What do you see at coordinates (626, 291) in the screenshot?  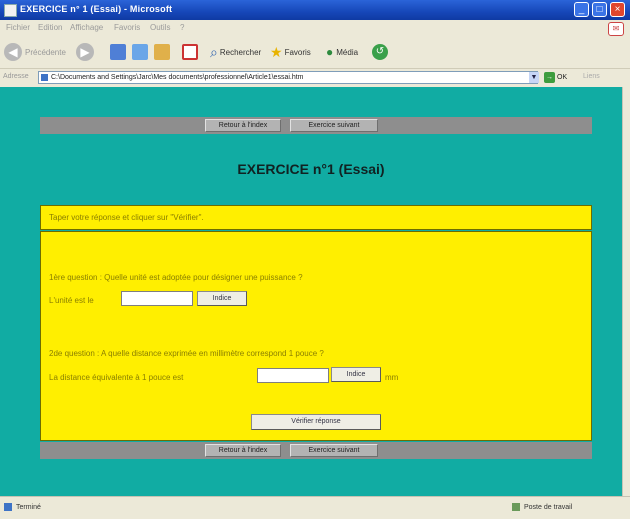 I see `vertical-scrollbar` at bounding box center [626, 291].